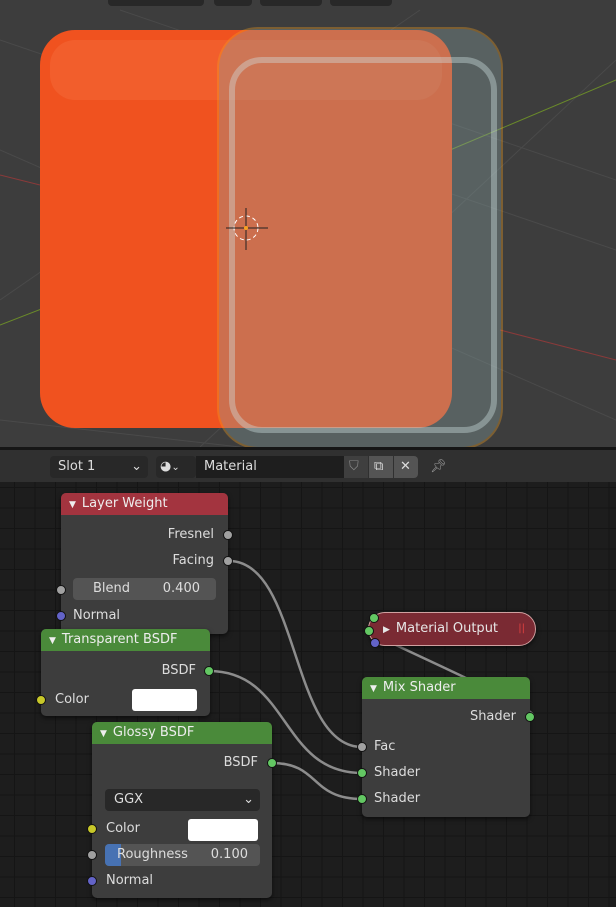  I want to click on copy-icon: ⧉, so click(381, 467).